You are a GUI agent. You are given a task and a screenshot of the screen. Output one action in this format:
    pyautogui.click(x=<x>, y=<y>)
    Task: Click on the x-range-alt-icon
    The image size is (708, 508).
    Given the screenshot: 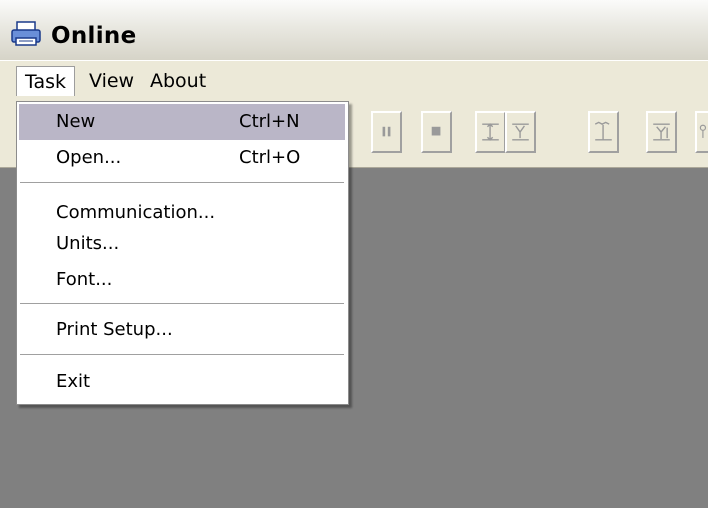 What is the action you would take?
    pyautogui.click(x=603, y=131)
    